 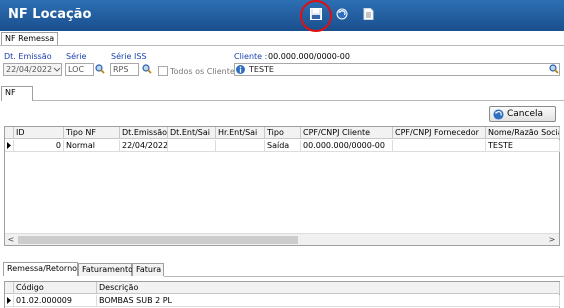 I want to click on scrollbar-thumb, so click(x=158, y=240).